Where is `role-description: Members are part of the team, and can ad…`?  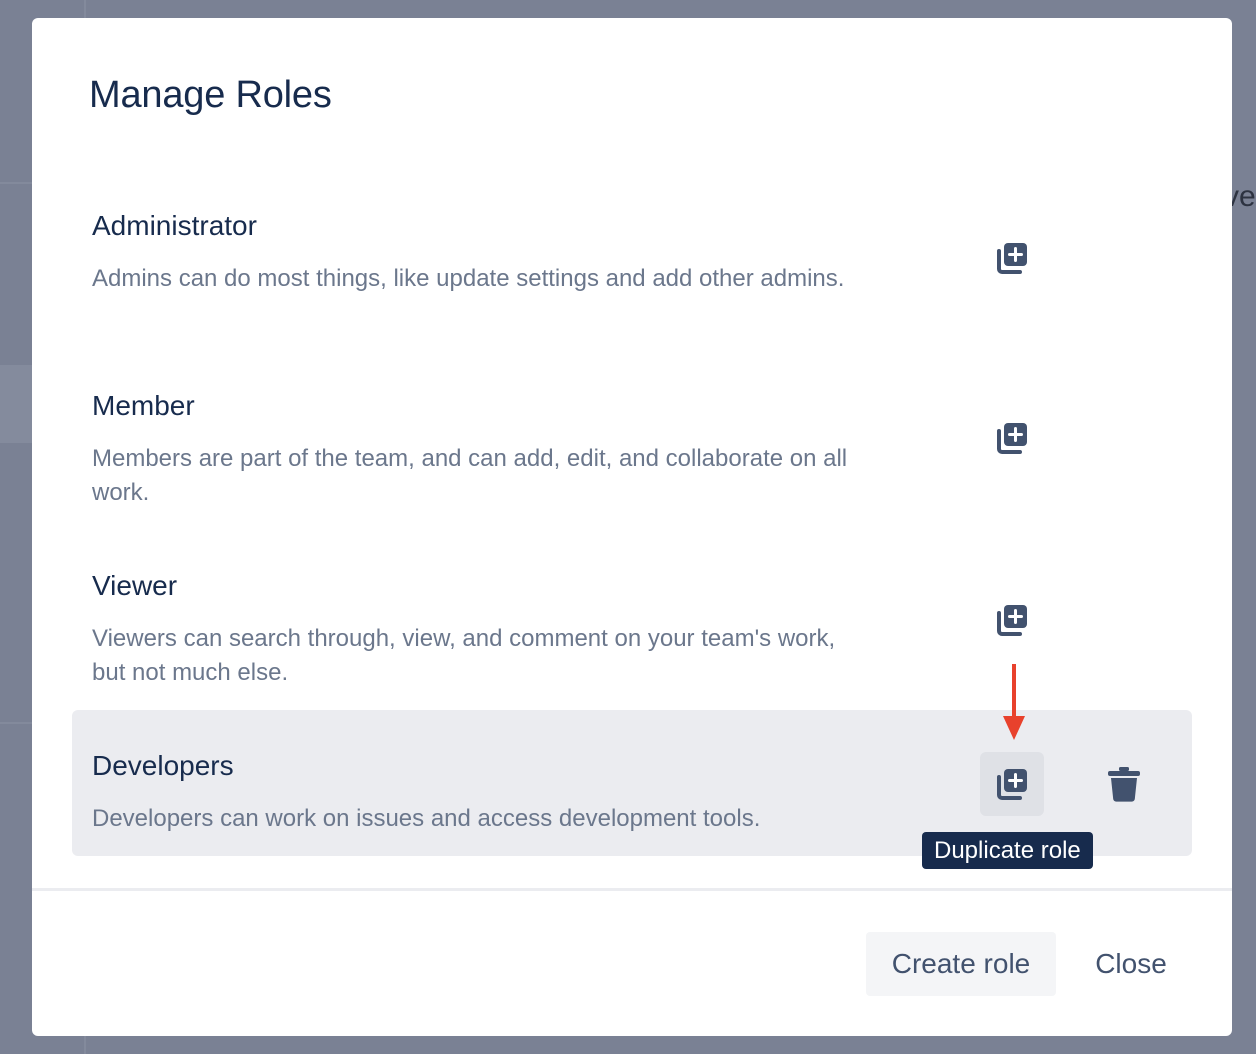 role-description: Members are part of the team, and can ad… is located at coordinates (470, 475).